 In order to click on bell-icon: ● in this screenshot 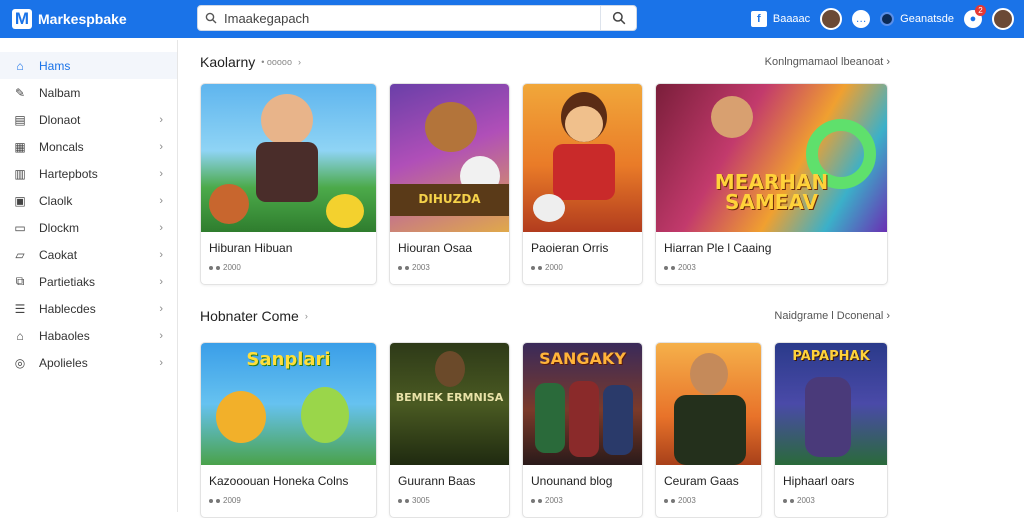, I will do `click(973, 19)`.